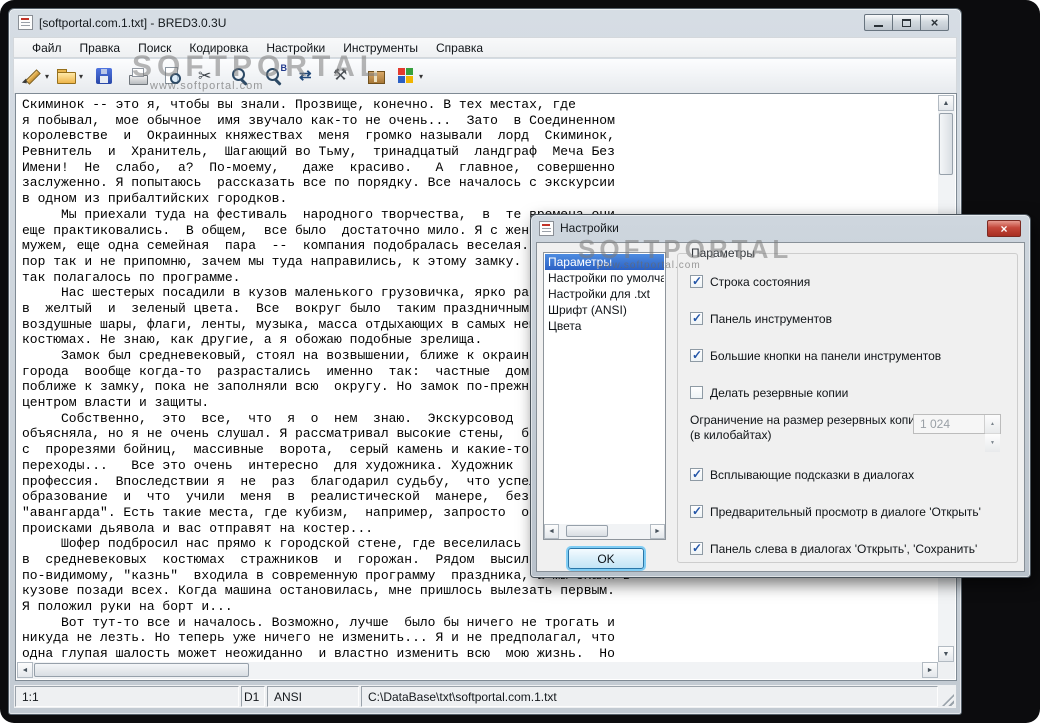 Image resolution: width=1040 pixels, height=723 pixels. I want to click on menu-item: Инструменты, so click(380, 48).